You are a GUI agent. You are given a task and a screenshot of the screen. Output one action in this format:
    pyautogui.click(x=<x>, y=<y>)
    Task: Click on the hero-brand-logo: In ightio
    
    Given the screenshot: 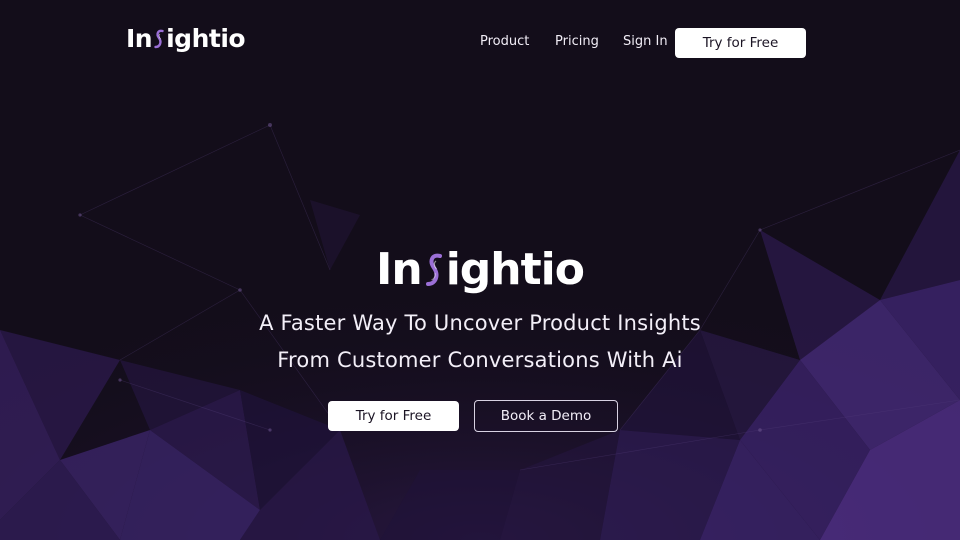 What is the action you would take?
    pyautogui.click(x=480, y=269)
    